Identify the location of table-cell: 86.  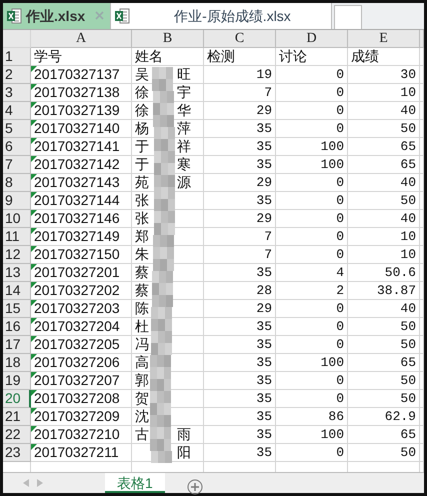
(312, 417).